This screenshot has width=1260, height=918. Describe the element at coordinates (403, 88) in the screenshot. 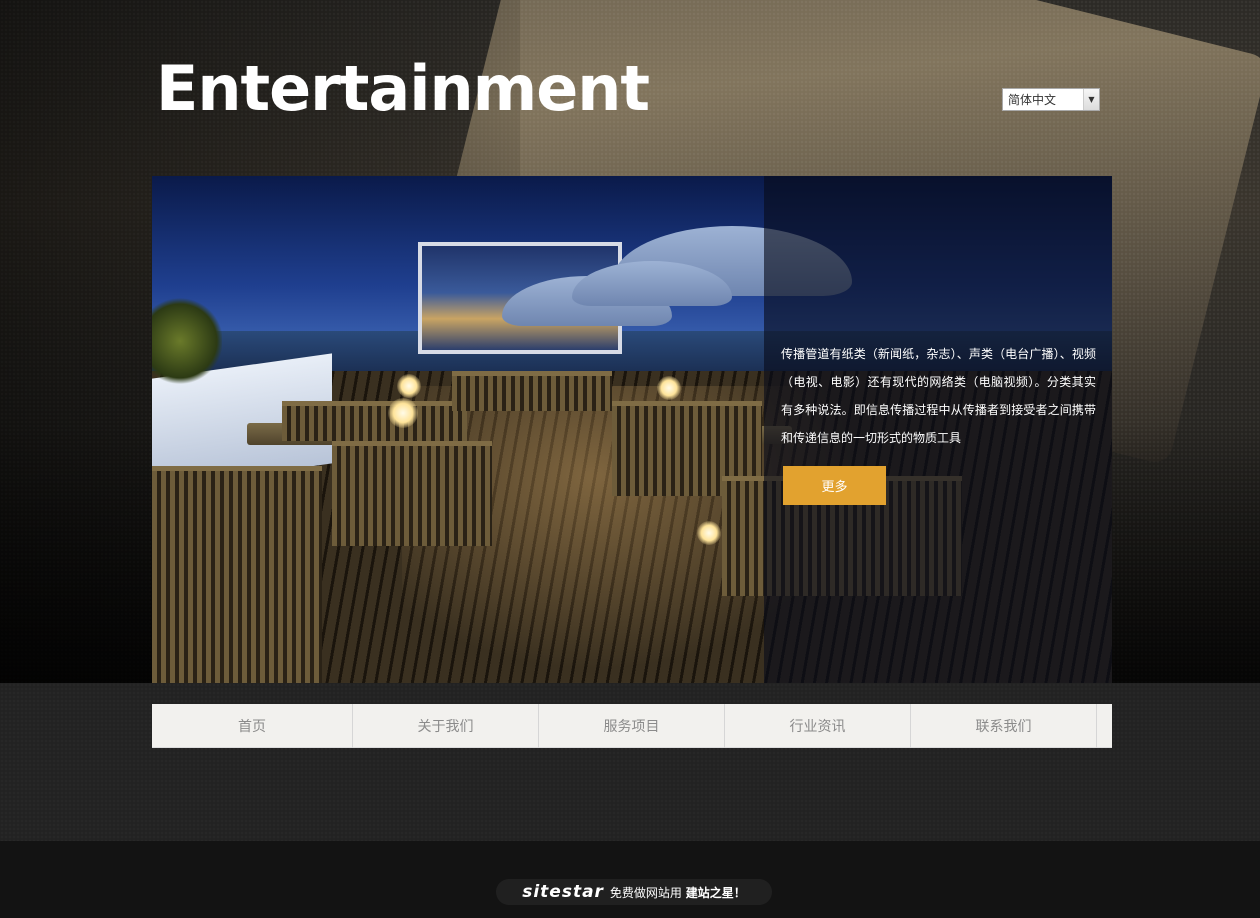

I see `site-title: Entertainment` at that location.